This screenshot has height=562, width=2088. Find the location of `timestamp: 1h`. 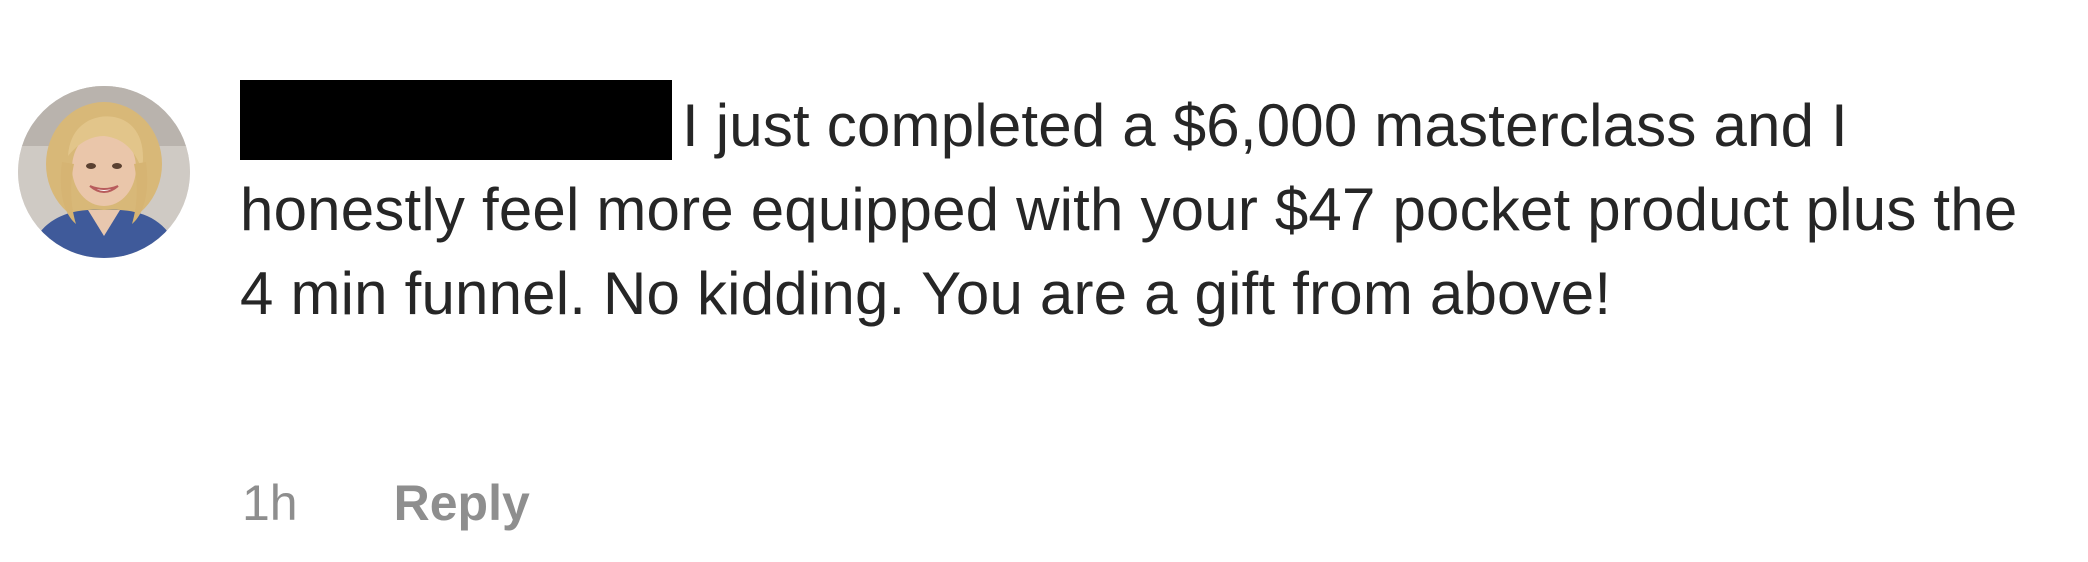

timestamp: 1h is located at coordinates (270, 503).